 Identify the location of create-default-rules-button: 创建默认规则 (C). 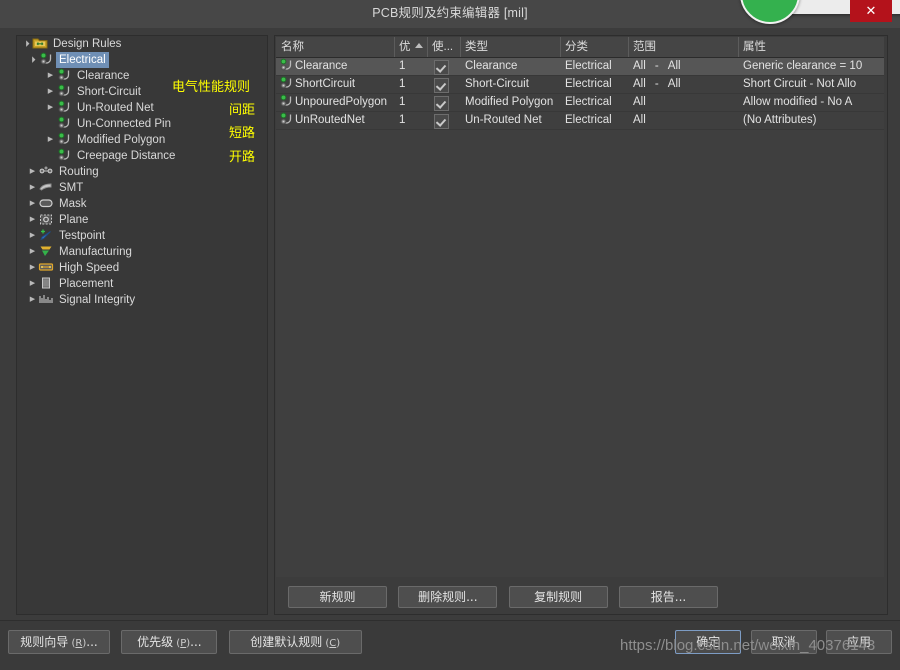
(295, 642).